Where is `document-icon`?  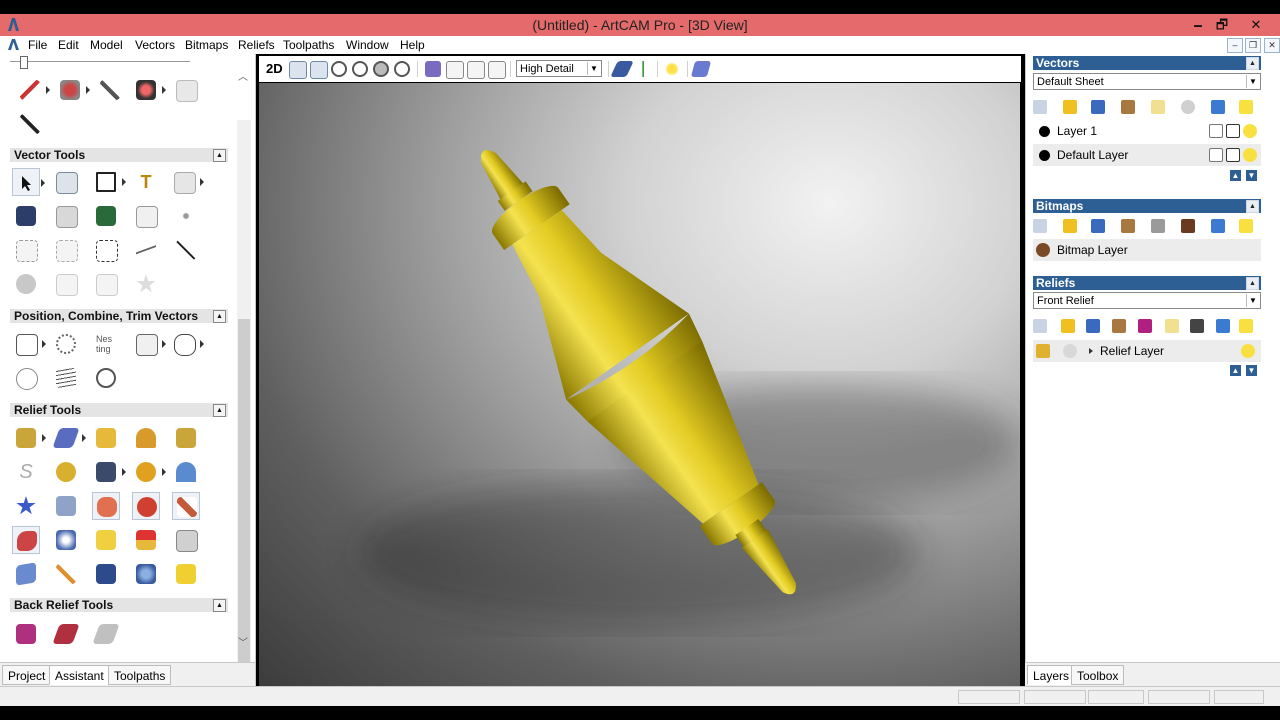 document-icon is located at coordinates (13, 44).